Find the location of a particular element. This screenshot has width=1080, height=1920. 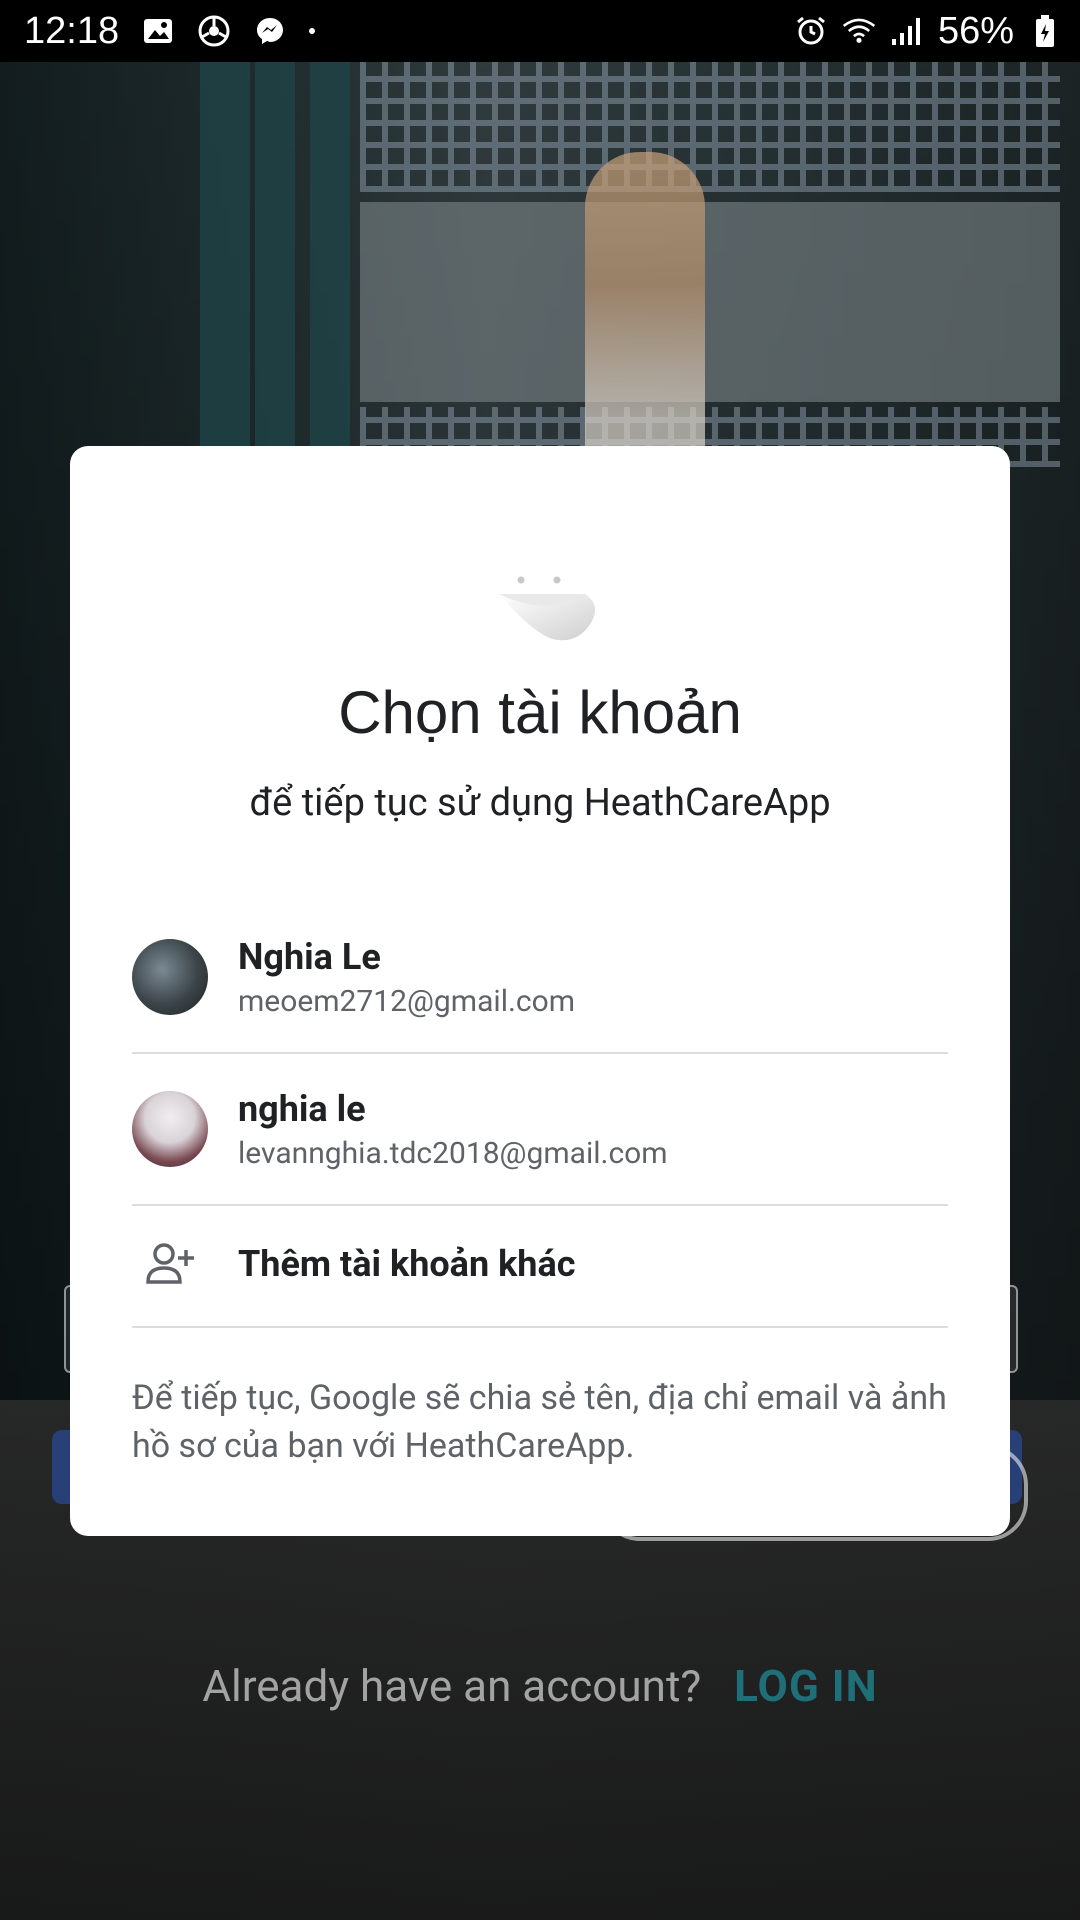

add-account-button: Thêm tài khoản khác is located at coordinates (540, 1265).